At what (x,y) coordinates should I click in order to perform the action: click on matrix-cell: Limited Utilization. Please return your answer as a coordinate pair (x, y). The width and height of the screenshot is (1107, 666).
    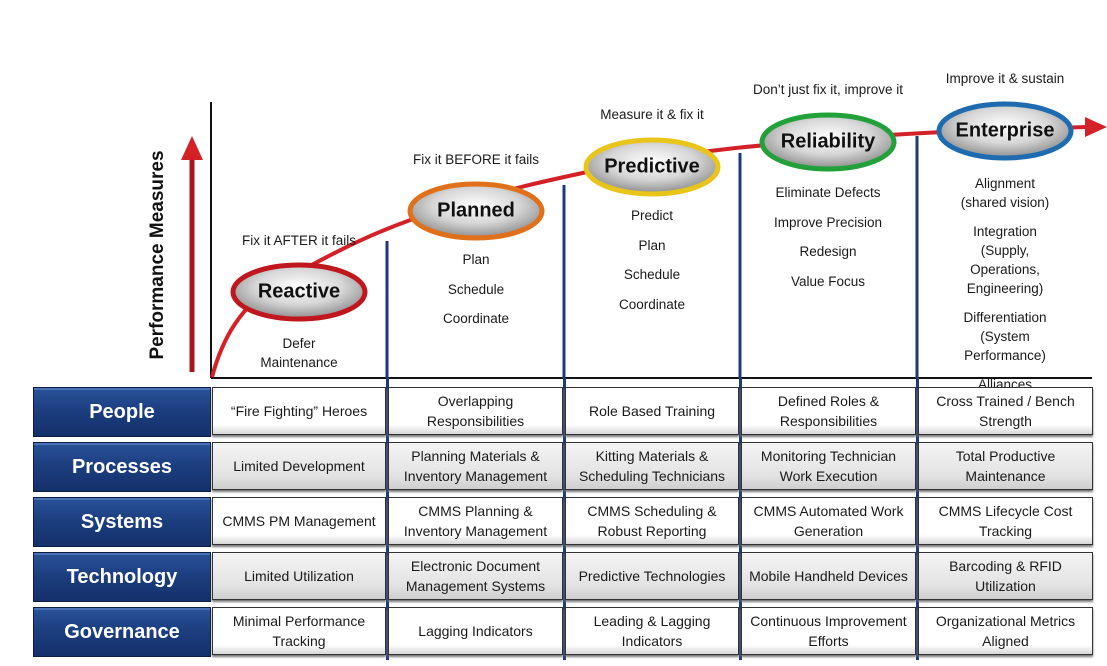
    Looking at the image, I should click on (299, 576).